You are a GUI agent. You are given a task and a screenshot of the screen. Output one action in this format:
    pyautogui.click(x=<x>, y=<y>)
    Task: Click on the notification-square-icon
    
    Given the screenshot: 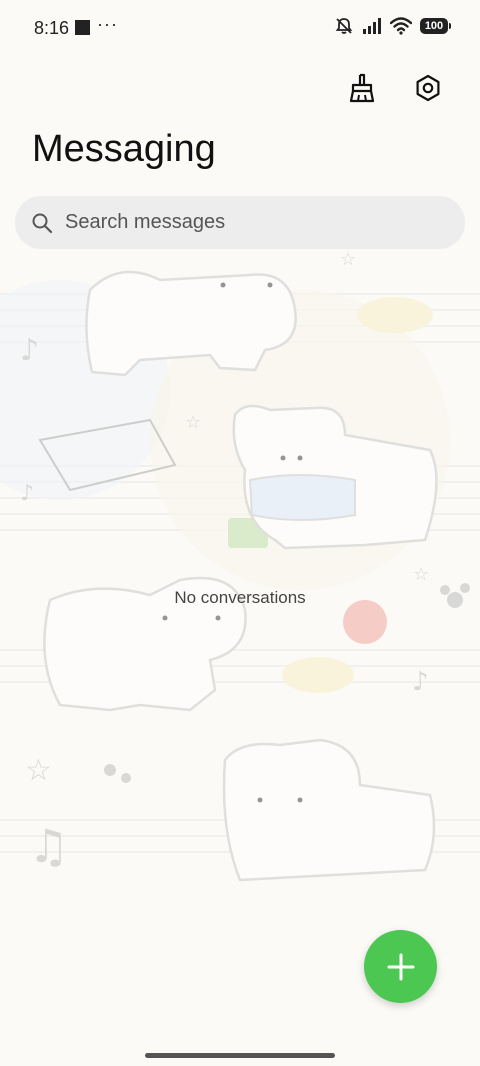 What is the action you would take?
    pyautogui.click(x=82, y=27)
    